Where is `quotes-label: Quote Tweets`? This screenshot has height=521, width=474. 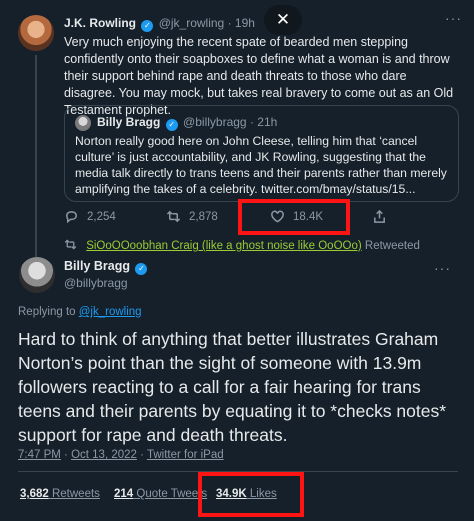 quotes-label: Quote Tweets is located at coordinates (170, 494).